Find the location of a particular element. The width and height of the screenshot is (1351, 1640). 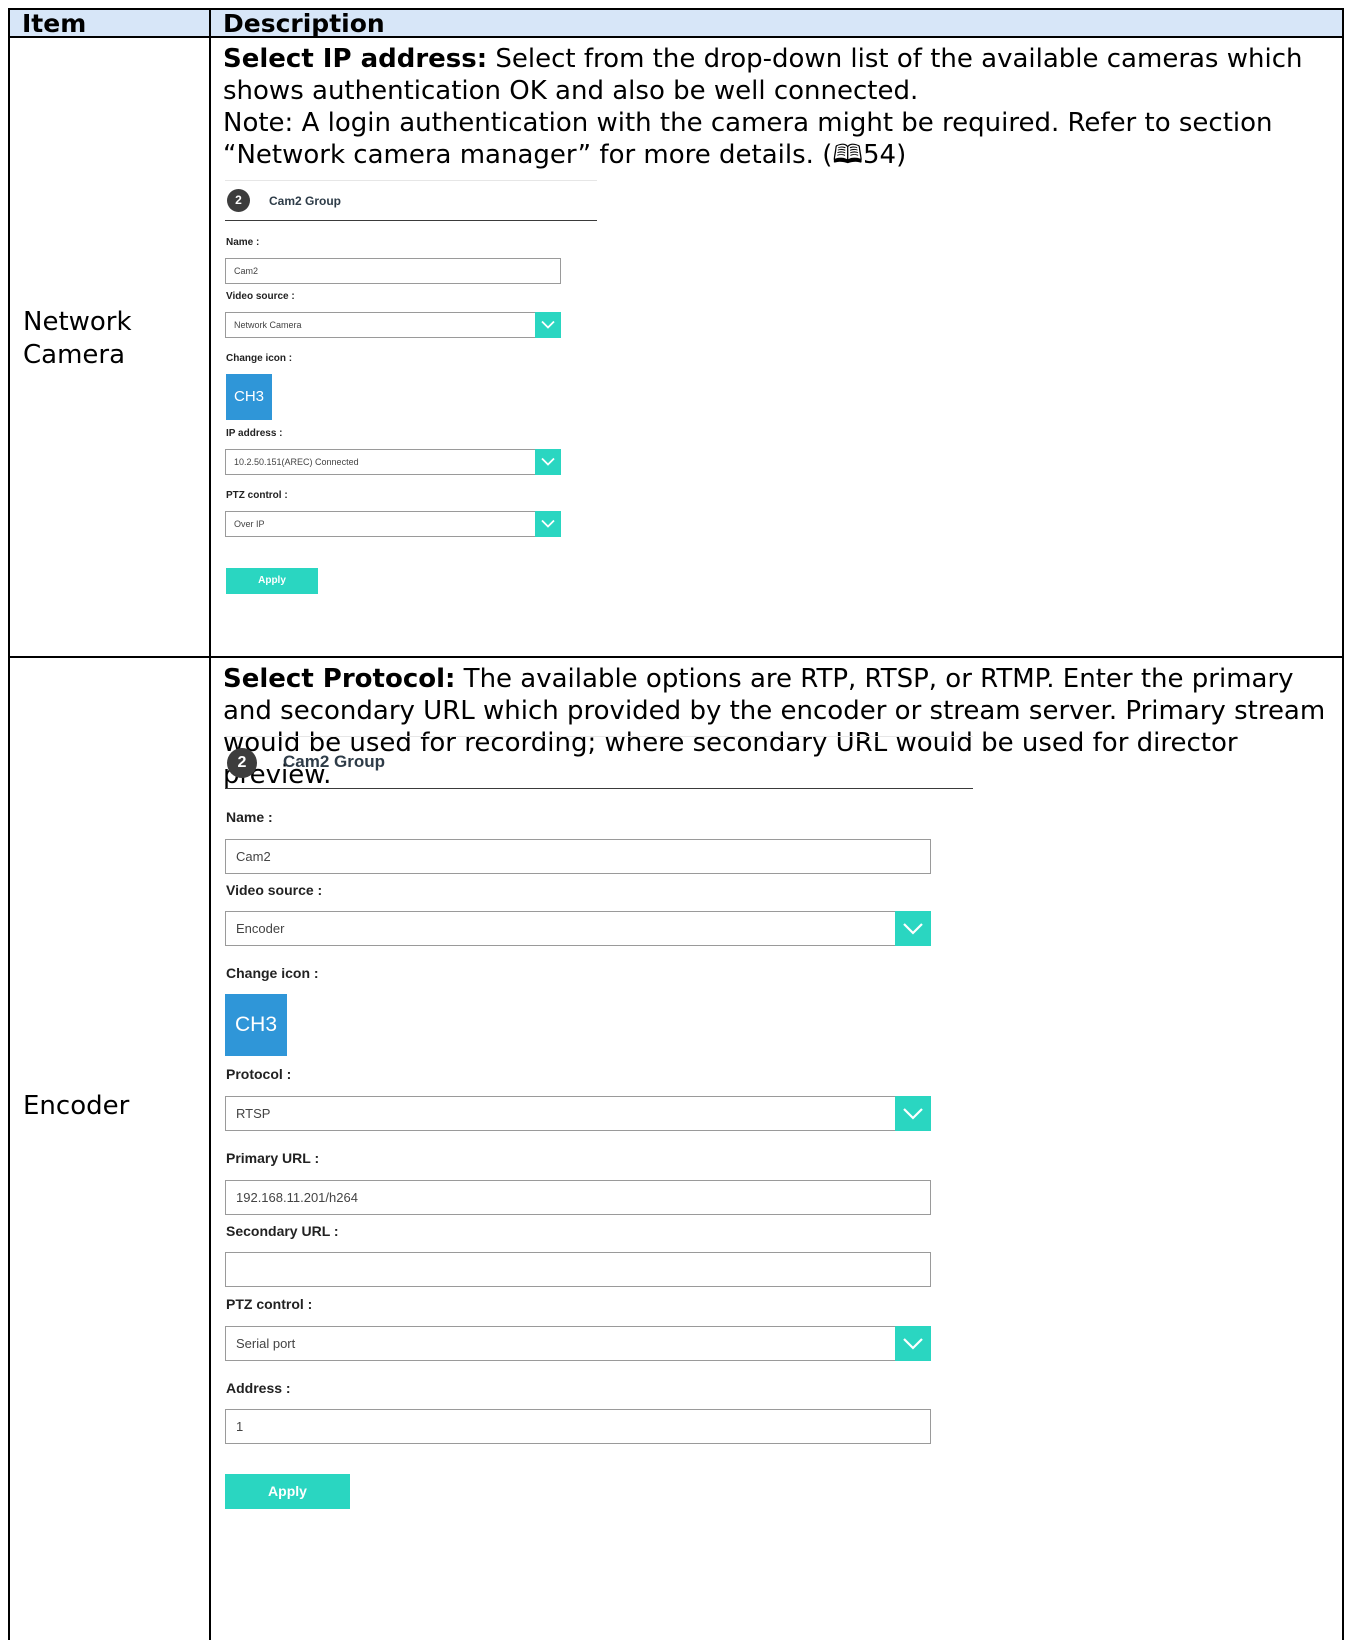

primary-url-label: Primary URL : is located at coordinates (273, 1158).